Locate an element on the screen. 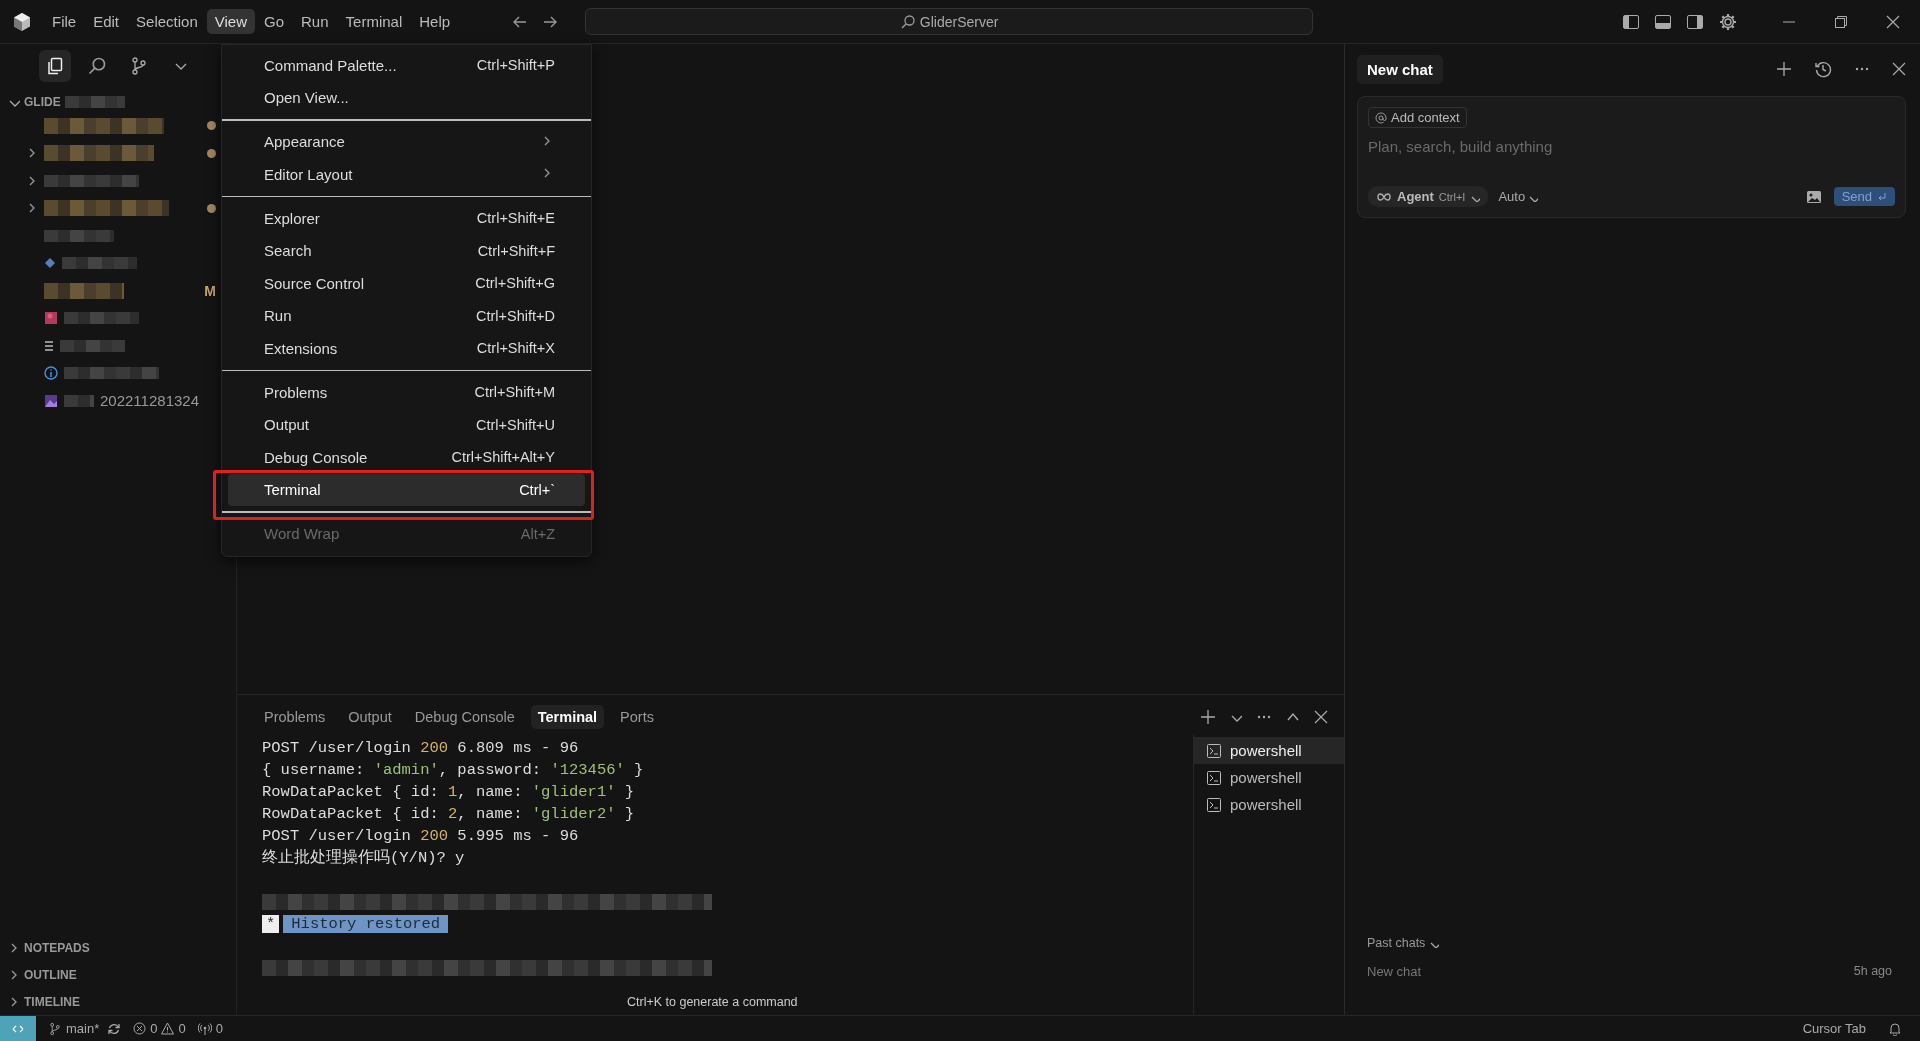 This screenshot has height=1041, width=1920. error-icon is located at coordinates (140, 1028).